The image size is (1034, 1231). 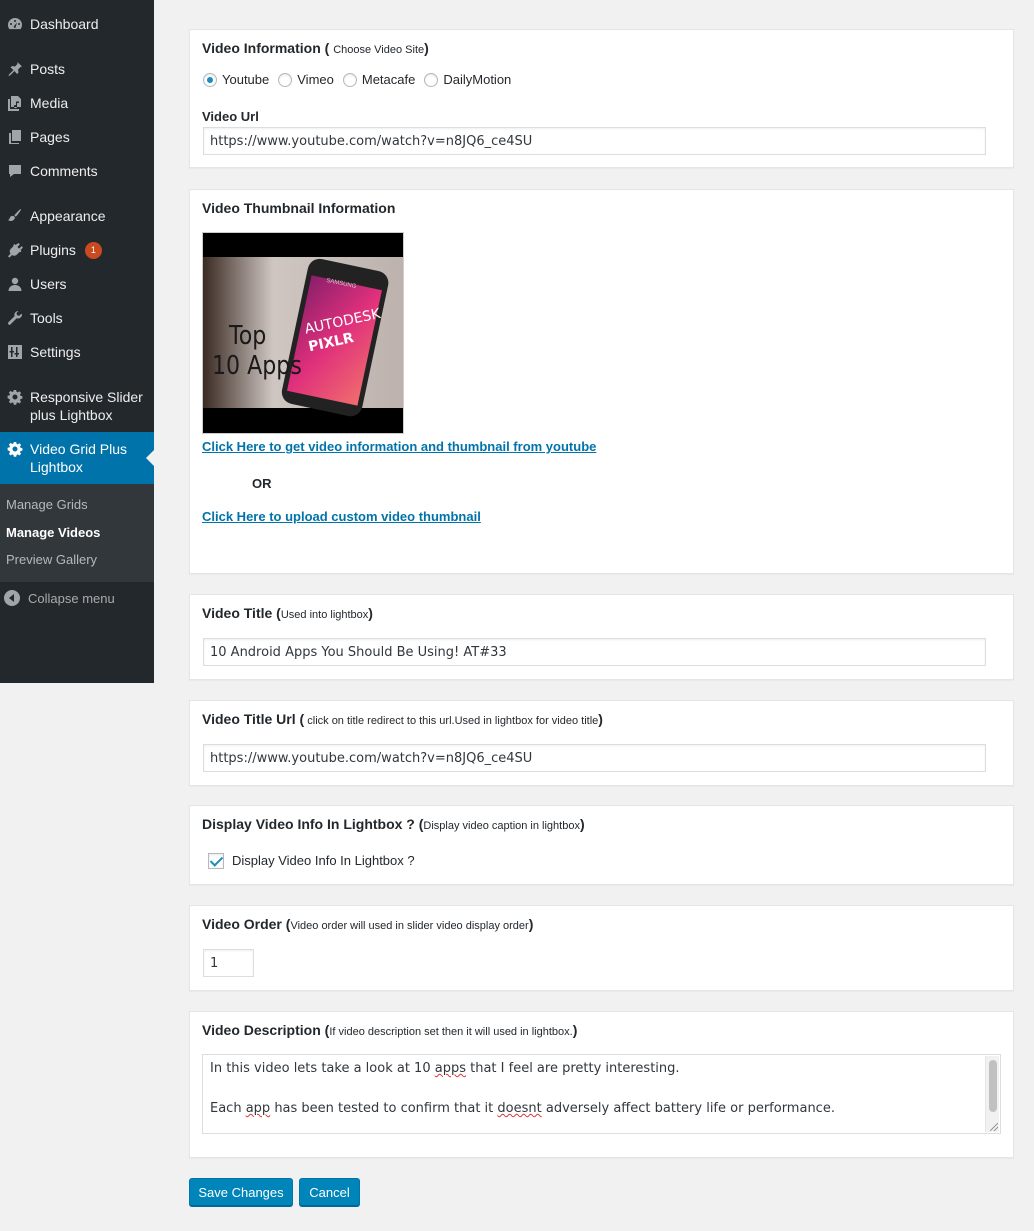 I want to click on text-segment: In this video lets take a look at 10, so click(x=322, y=1068).